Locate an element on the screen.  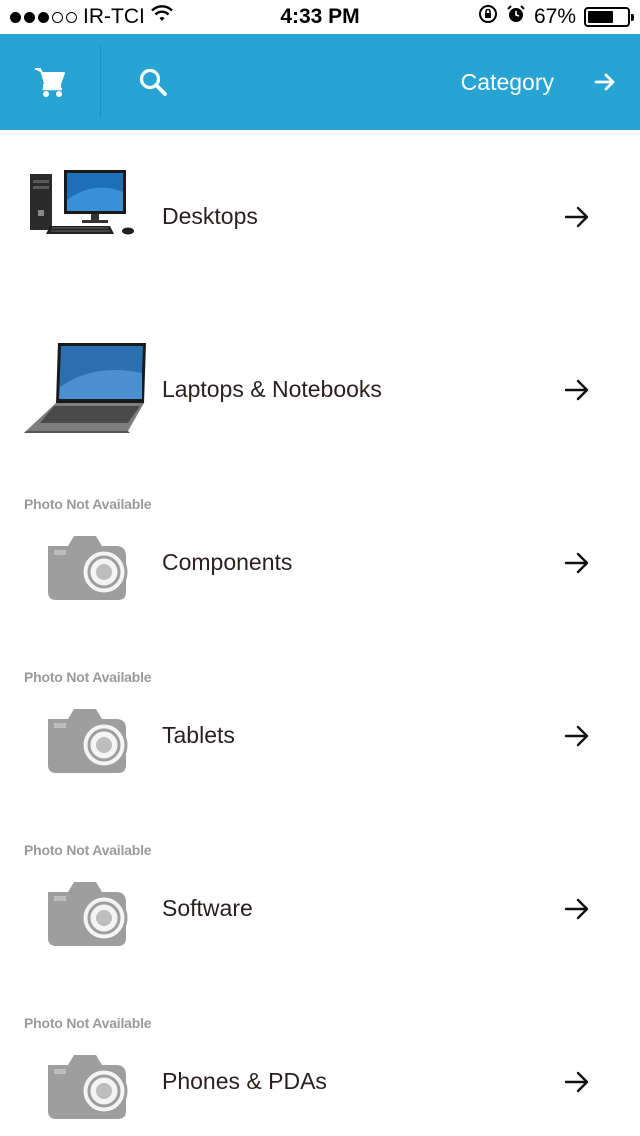
cart-icon is located at coordinates (50, 82).